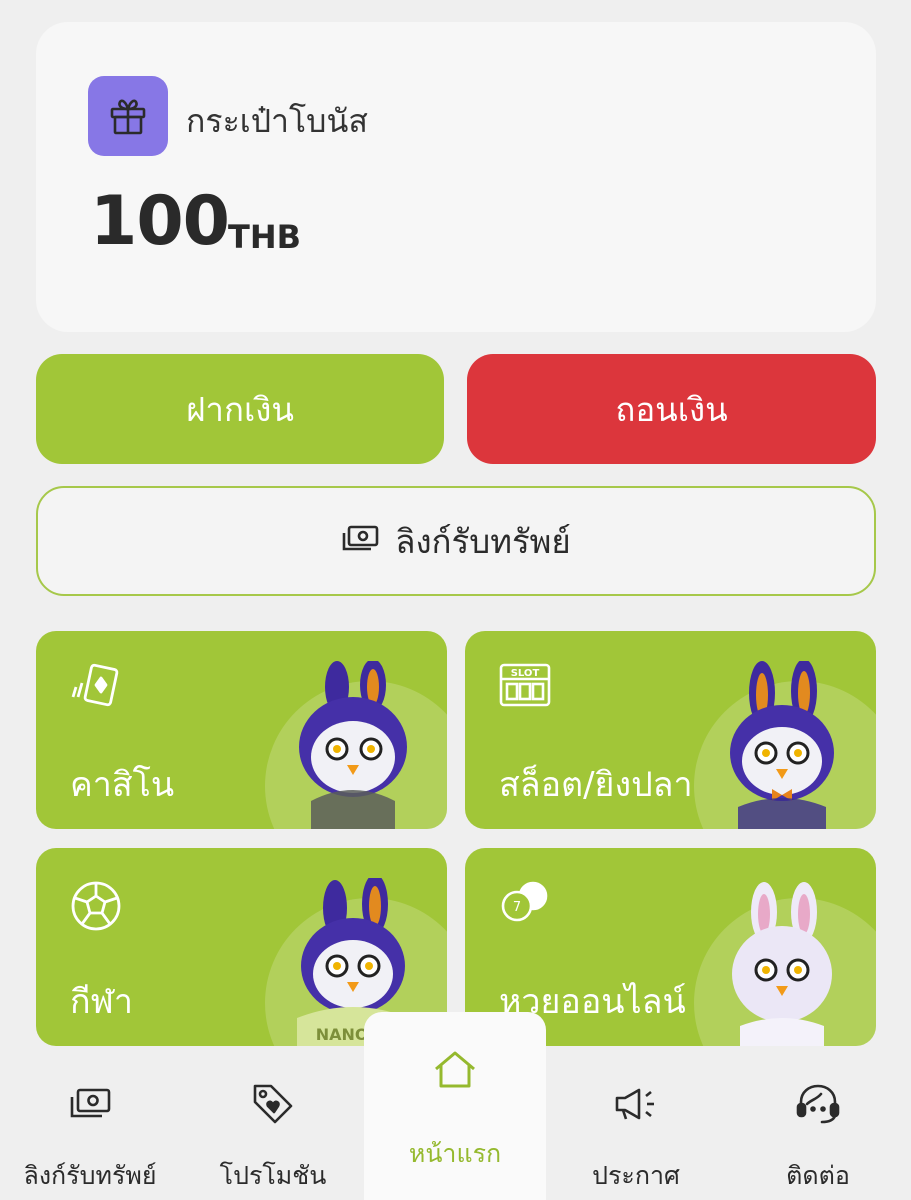  I want to click on wallet-label: กระเป๋าโบนัส, so click(277, 121).